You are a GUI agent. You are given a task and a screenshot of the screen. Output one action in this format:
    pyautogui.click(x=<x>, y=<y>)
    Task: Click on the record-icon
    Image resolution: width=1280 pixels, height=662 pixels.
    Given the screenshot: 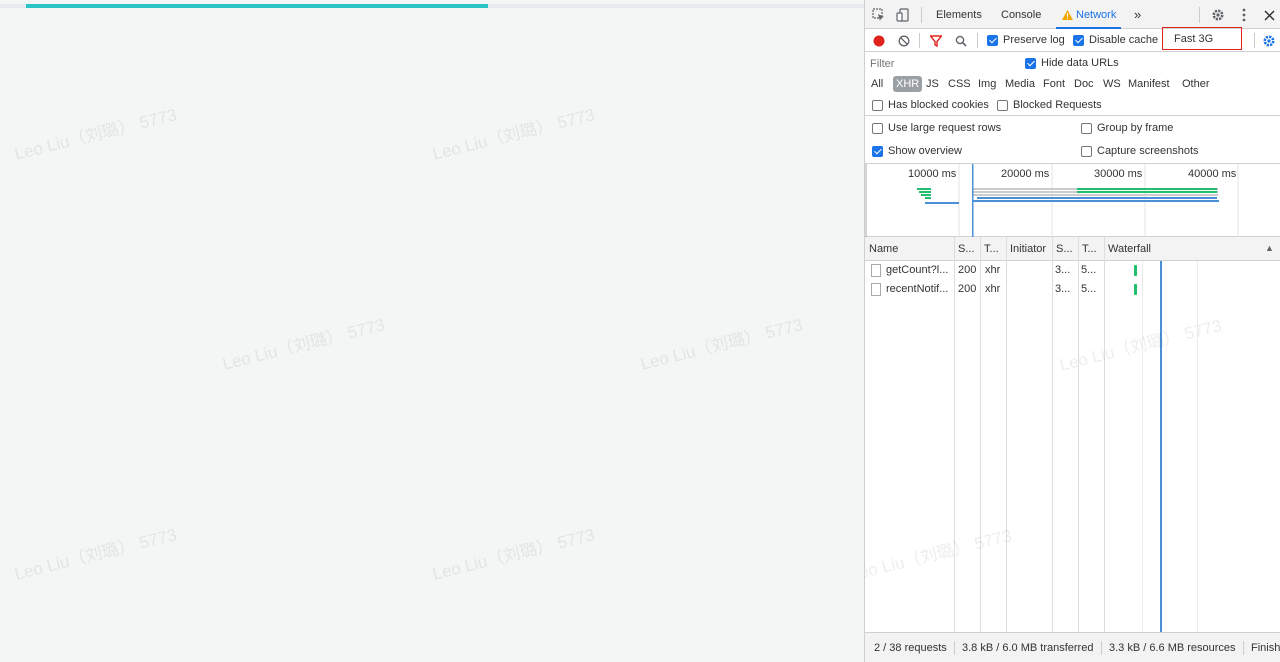 What is the action you would take?
    pyautogui.click(x=879, y=41)
    